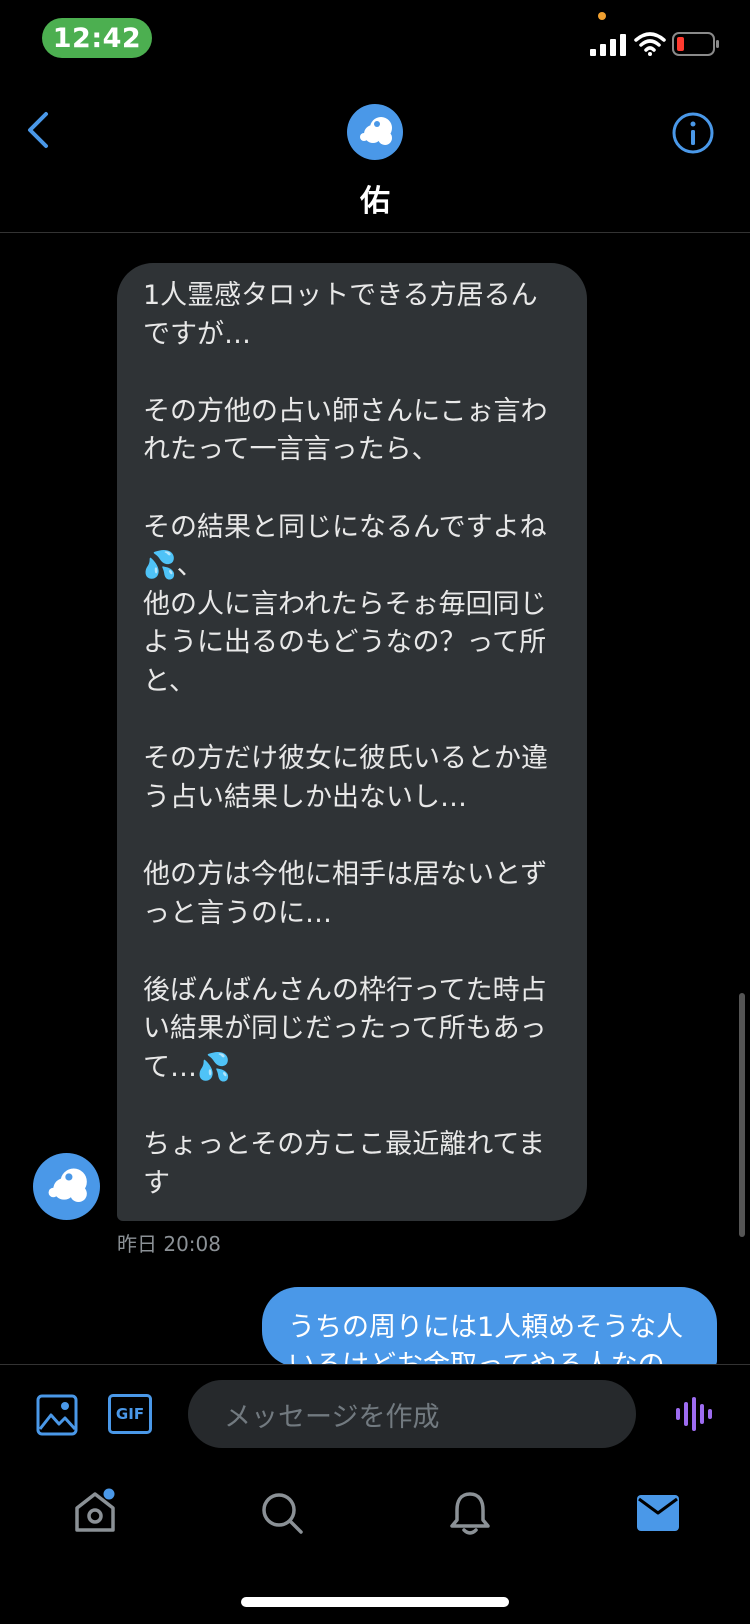 The width and height of the screenshot is (750, 1624). I want to click on sender-avatar, so click(66, 1186).